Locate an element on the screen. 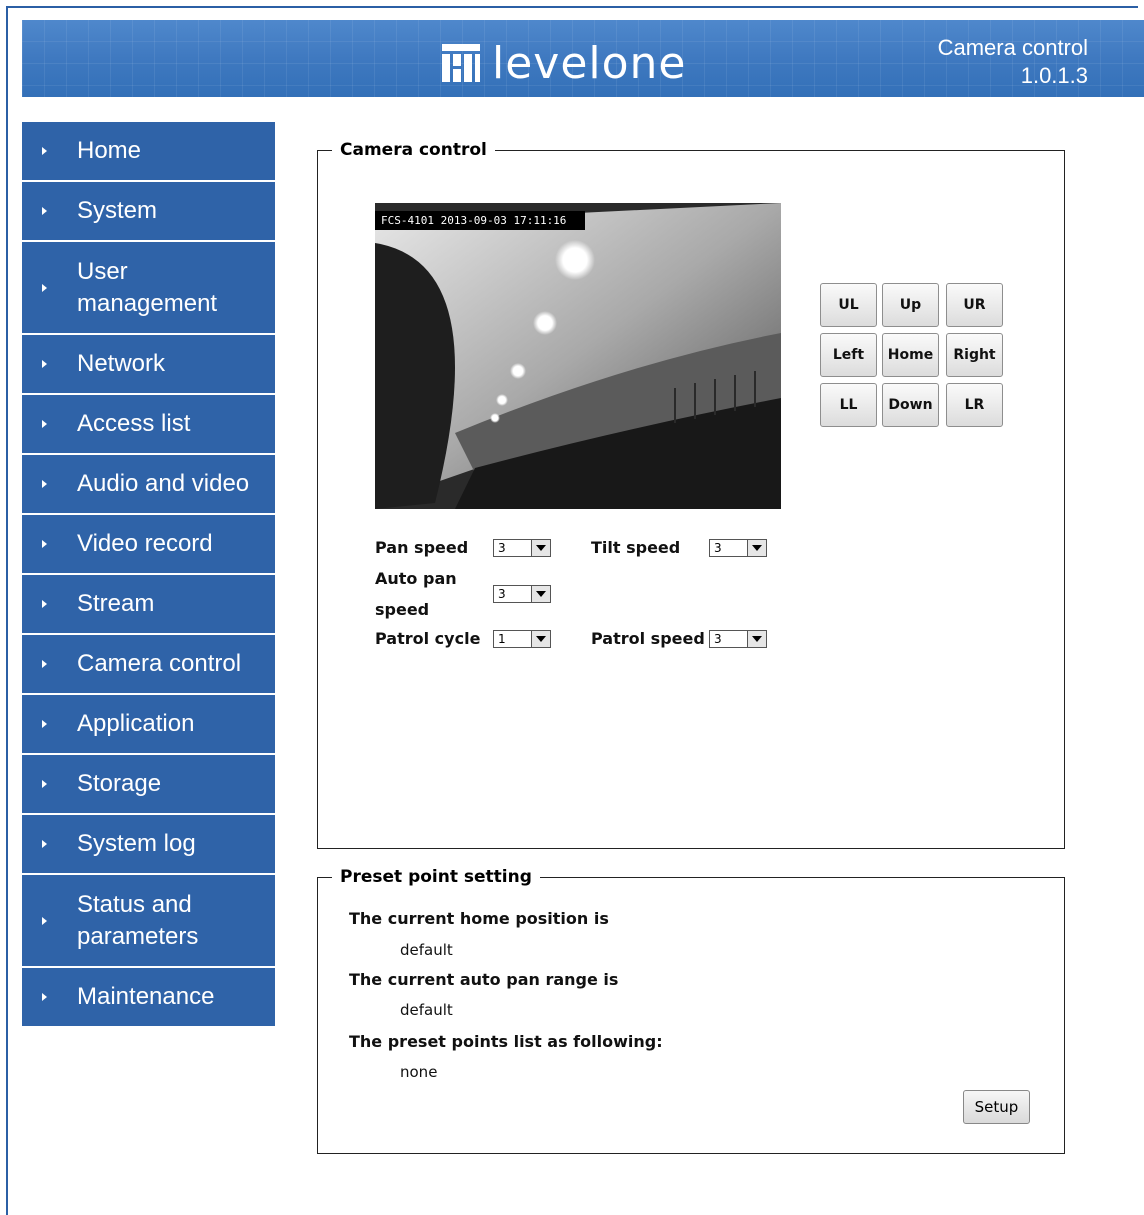 The height and width of the screenshot is (1215, 1144). header-title: Camera control is located at coordinates (1012, 47).